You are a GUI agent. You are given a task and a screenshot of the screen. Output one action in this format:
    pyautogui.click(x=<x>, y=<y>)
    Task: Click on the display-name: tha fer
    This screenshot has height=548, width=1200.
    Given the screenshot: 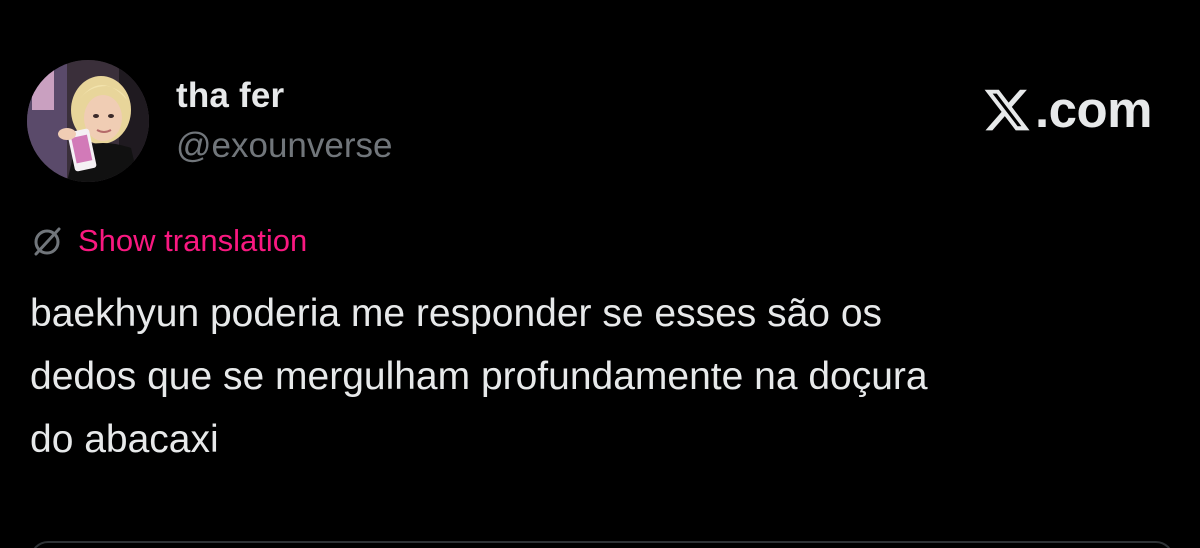 What is the action you would take?
    pyautogui.click(x=230, y=96)
    